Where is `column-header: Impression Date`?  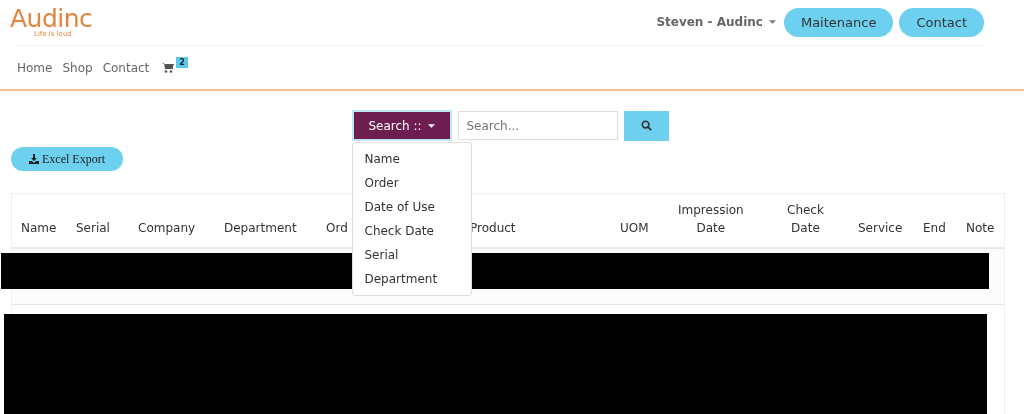
column-header: Impression Date is located at coordinates (711, 219).